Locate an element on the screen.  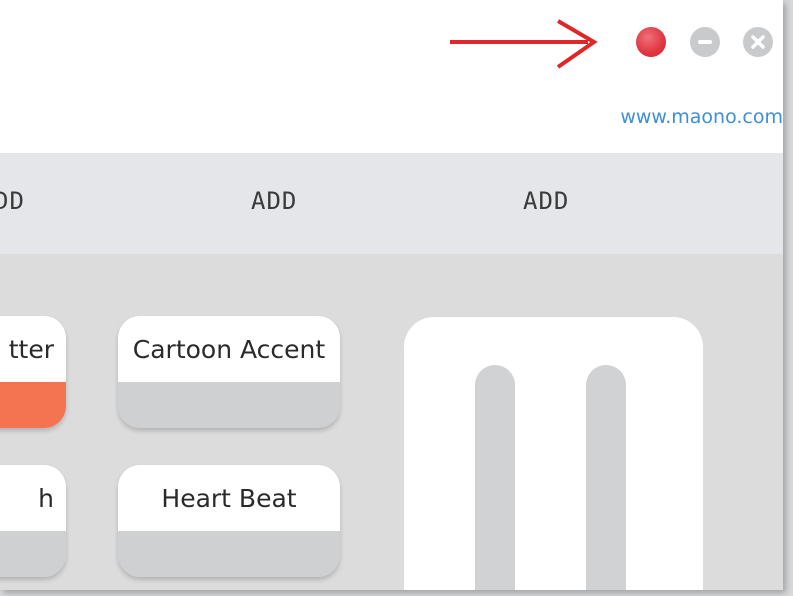
minus-icon is located at coordinates (705, 42).